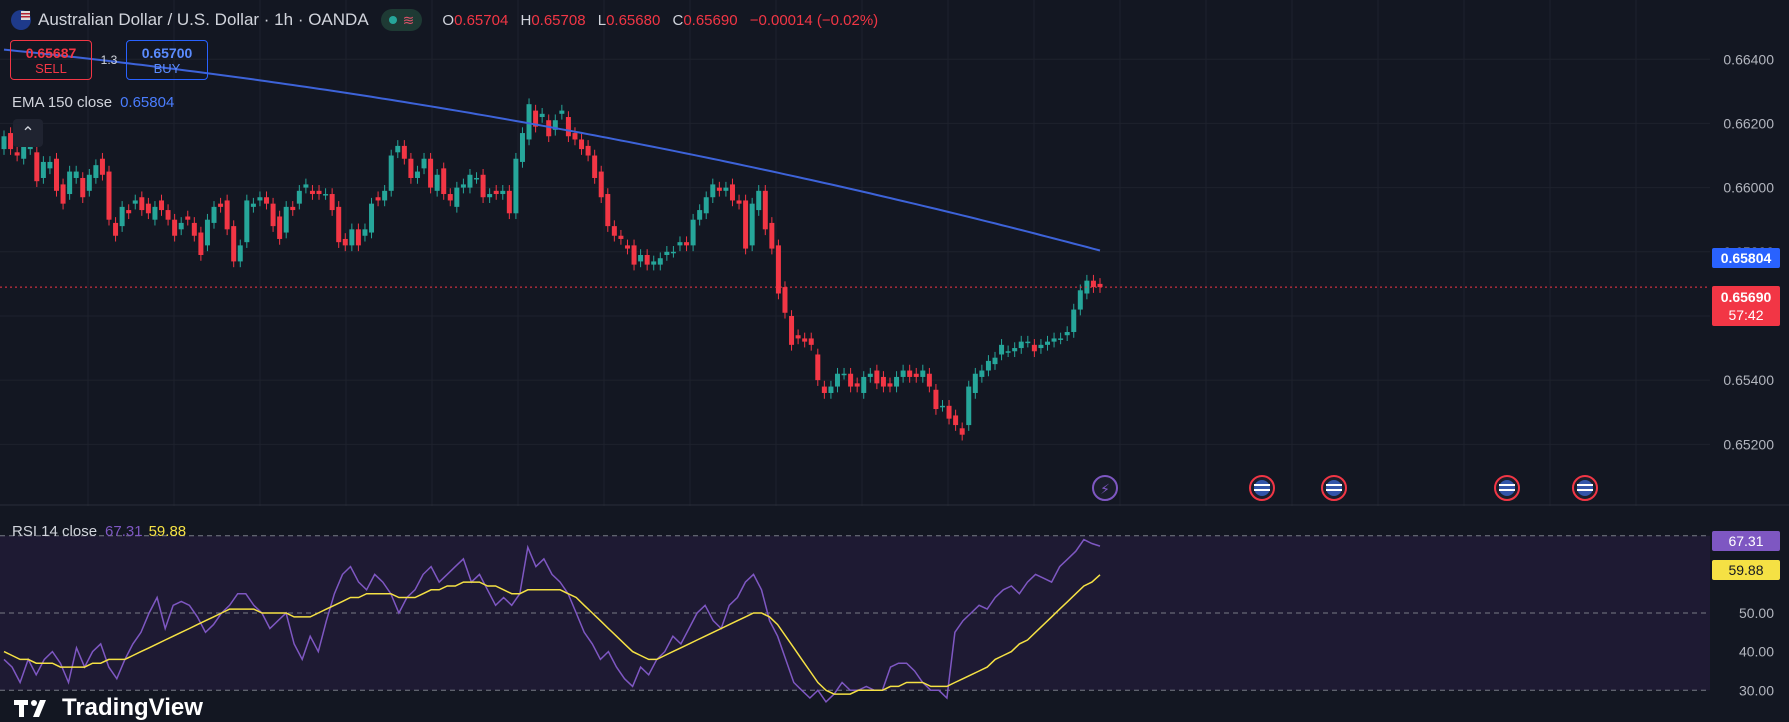 The image size is (1789, 722). Describe the element at coordinates (1756, 690) in the screenshot. I see `rsi-tick-label: 30.00` at that location.